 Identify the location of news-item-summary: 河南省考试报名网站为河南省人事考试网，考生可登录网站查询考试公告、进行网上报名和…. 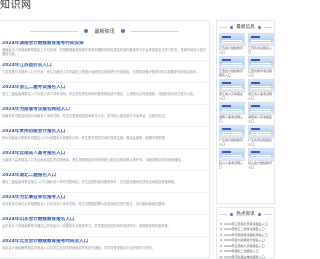
(85, 116).